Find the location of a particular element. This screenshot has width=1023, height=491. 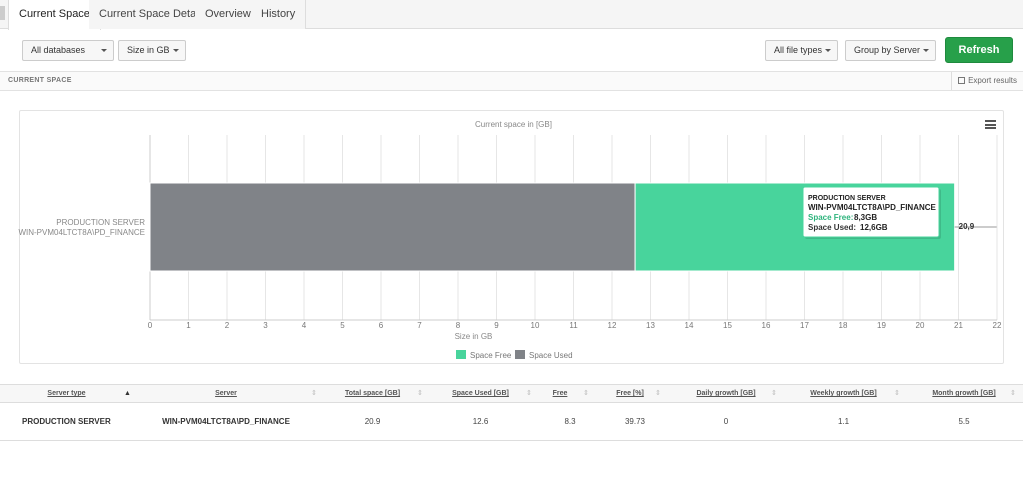

legend-swatch-space-used is located at coordinates (520, 354).